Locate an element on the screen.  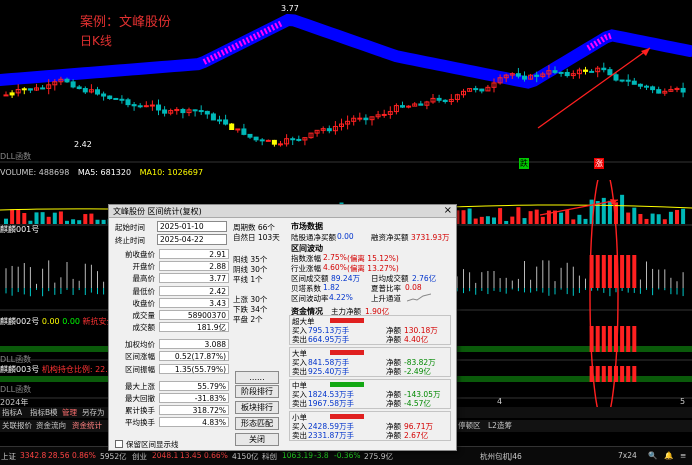
stat-row: 累计换手 318.72% is located at coordinates (173, 410).